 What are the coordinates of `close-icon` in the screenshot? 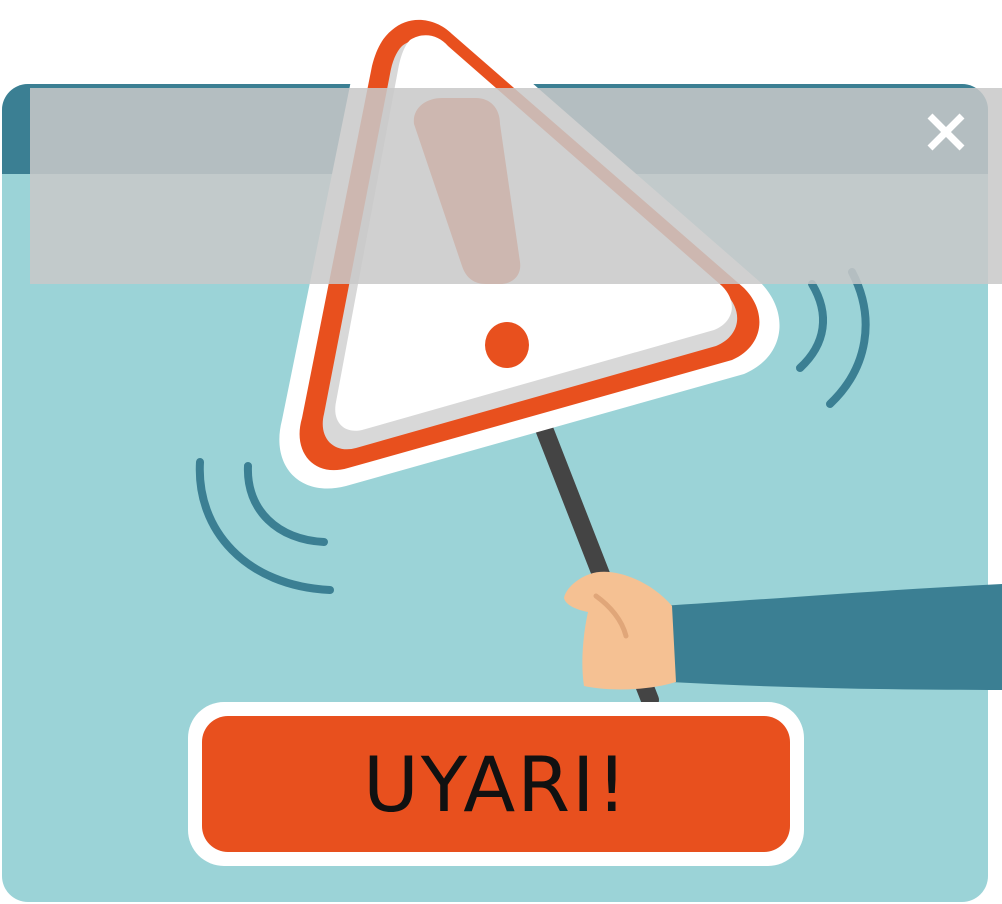 It's located at (946, 132).